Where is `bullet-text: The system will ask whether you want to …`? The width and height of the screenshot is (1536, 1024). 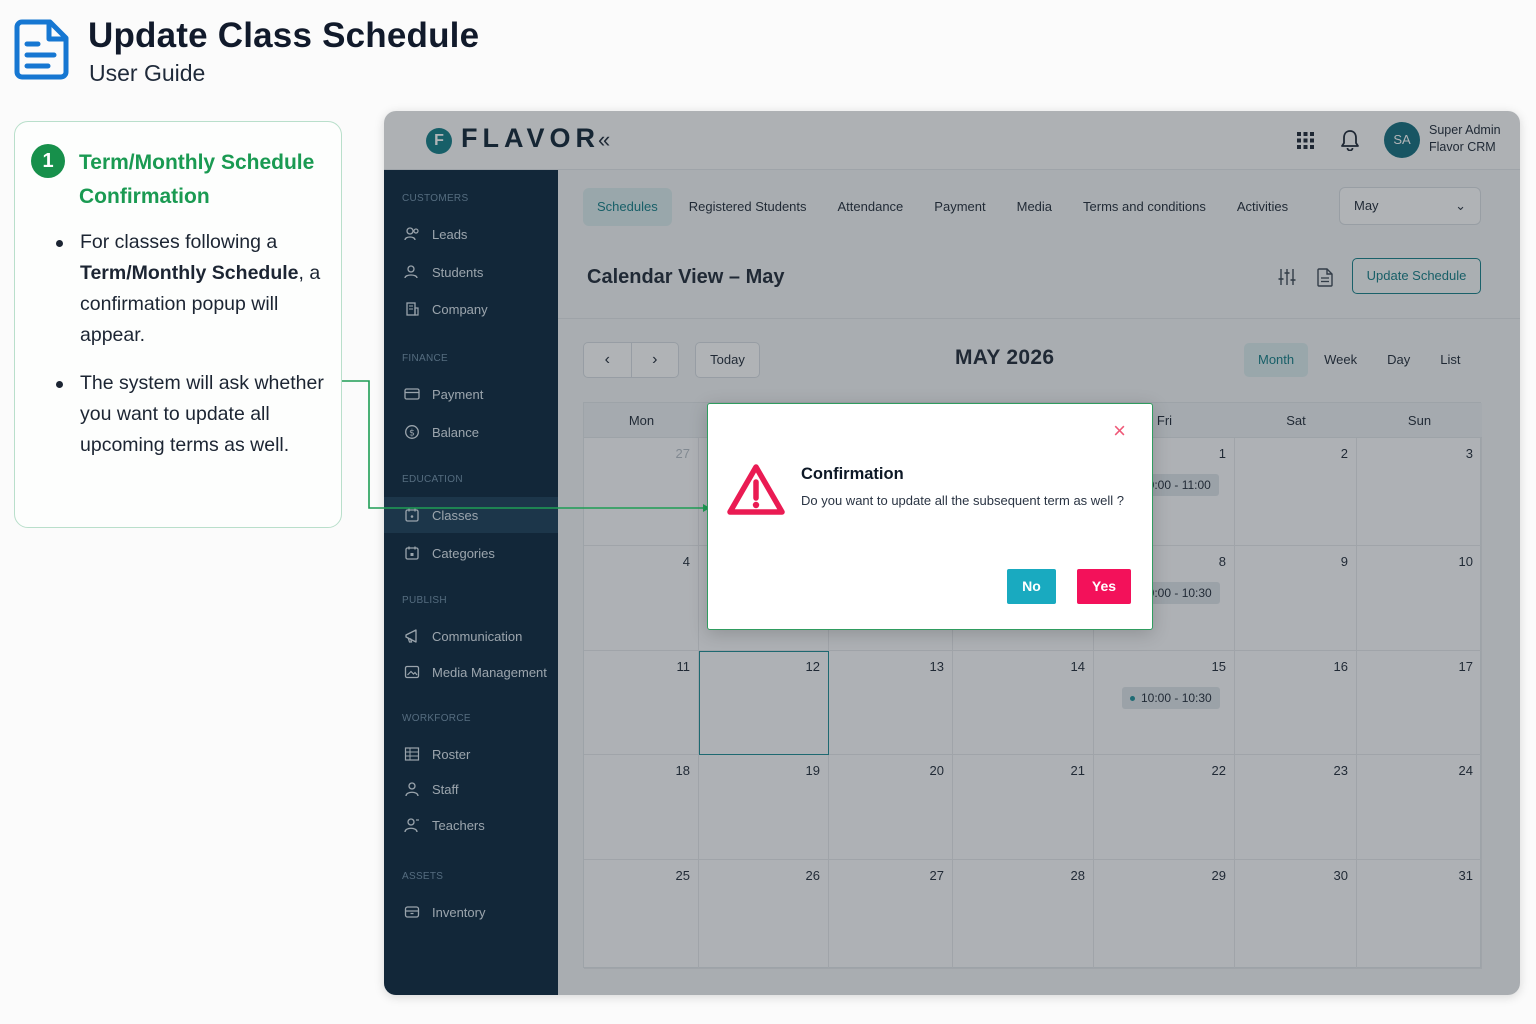 bullet-text: The system will ask whether you want to … is located at coordinates (202, 414).